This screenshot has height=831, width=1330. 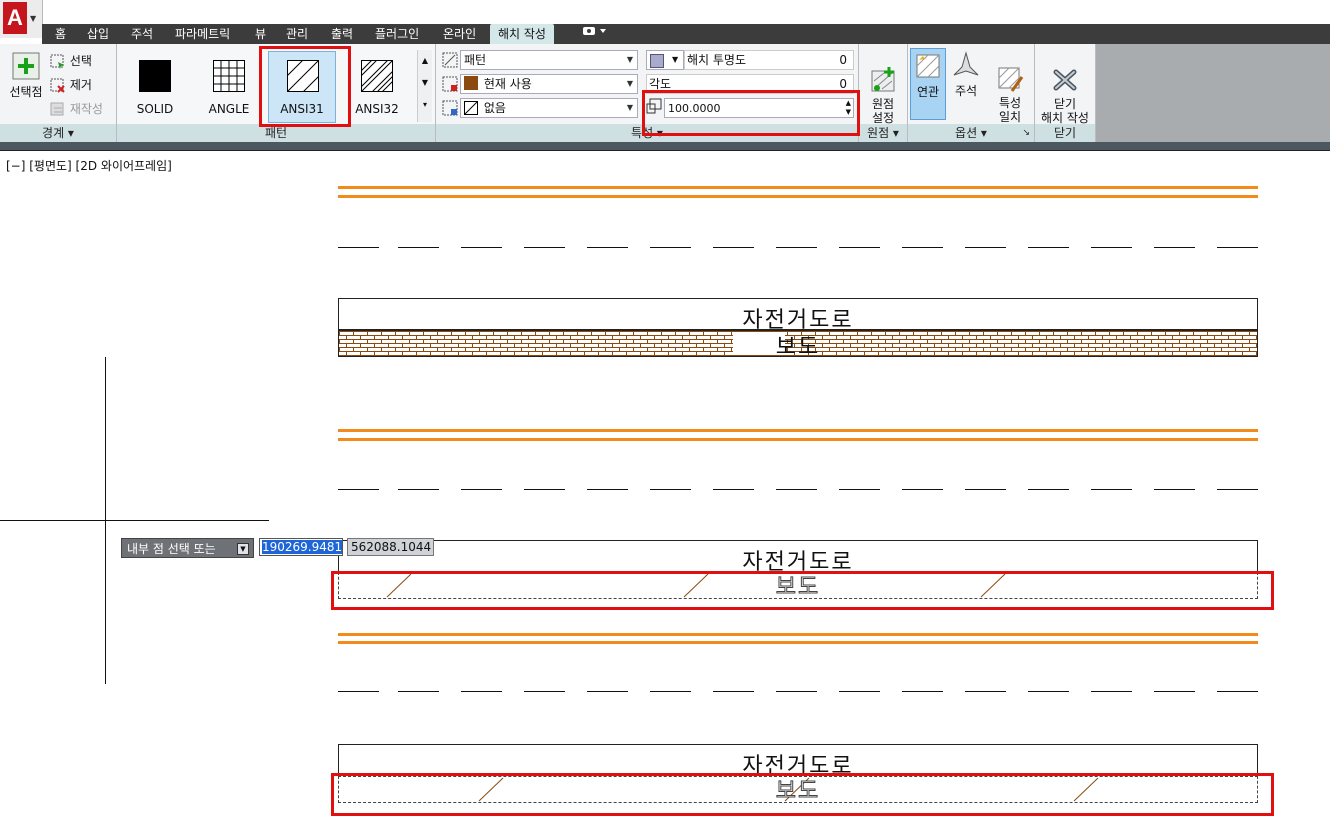 What do you see at coordinates (187, 548) in the screenshot?
I see `command-prompt-tooltip: 내부 점 선택 또는 ▼` at bounding box center [187, 548].